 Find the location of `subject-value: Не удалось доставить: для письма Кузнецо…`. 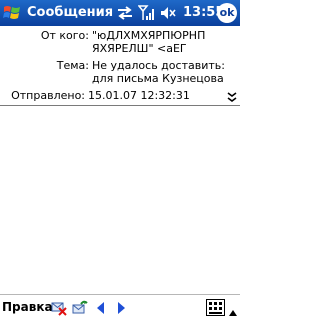

subject-value: Не удалось доставить: для письма Кузнецо… is located at coordinates (158, 72).